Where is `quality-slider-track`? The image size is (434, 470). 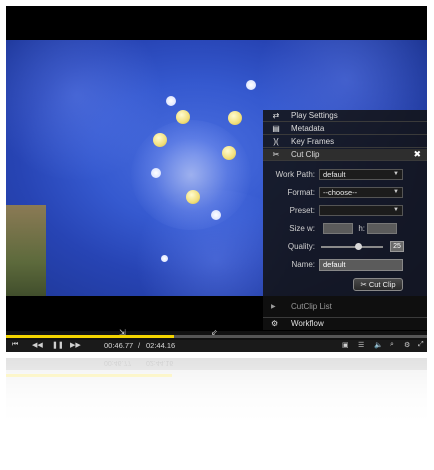 quality-slider-track is located at coordinates (352, 247).